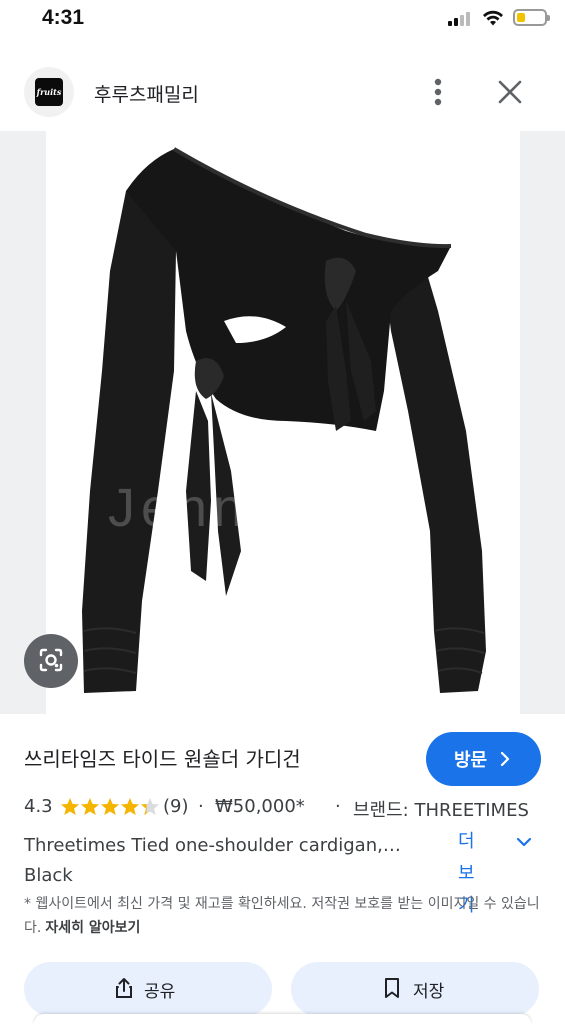 Image resolution: width=565 pixels, height=1024 pixels. I want to click on watermark-text: Jennylara, so click(252, 508).